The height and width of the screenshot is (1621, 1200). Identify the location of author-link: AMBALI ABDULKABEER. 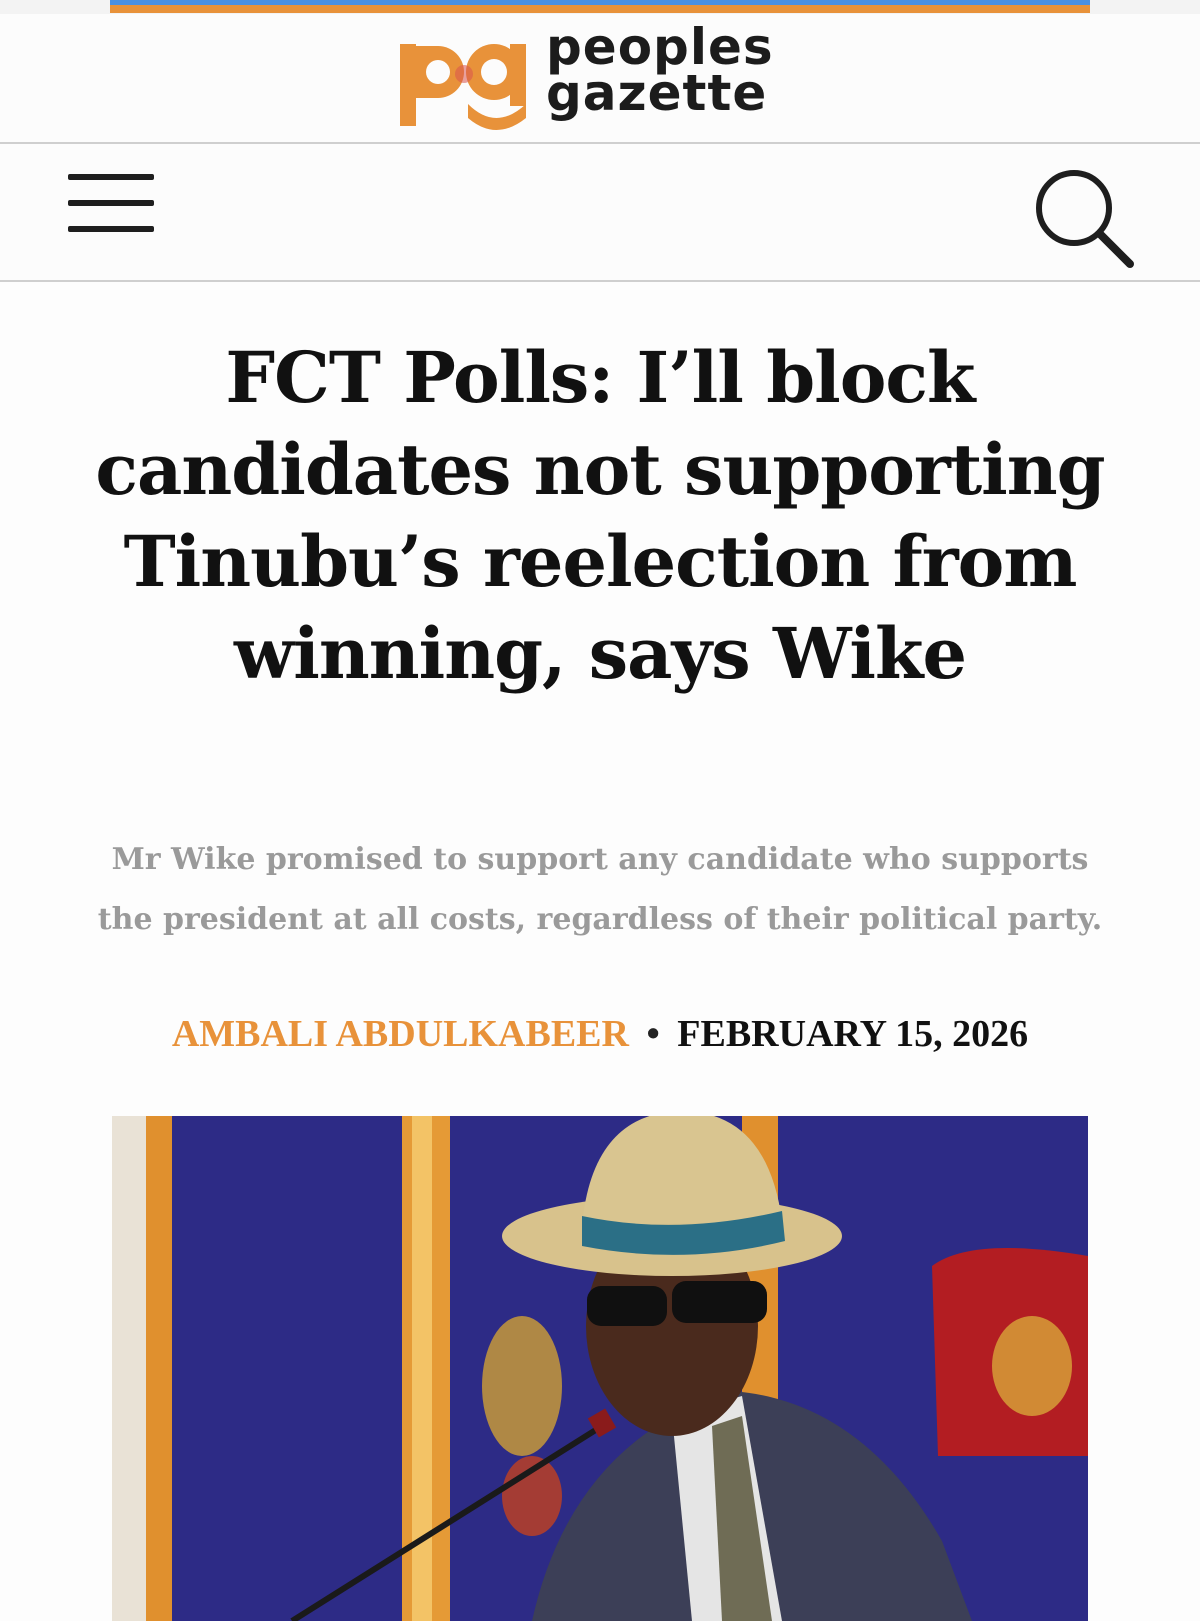
(400, 1034).